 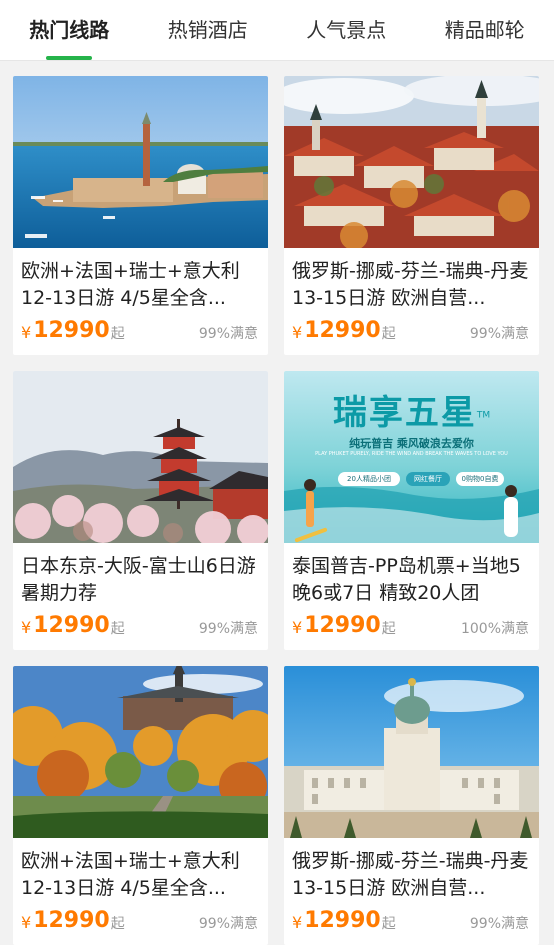 What do you see at coordinates (140, 162) in the screenshot?
I see `venice-island-photo` at bounding box center [140, 162].